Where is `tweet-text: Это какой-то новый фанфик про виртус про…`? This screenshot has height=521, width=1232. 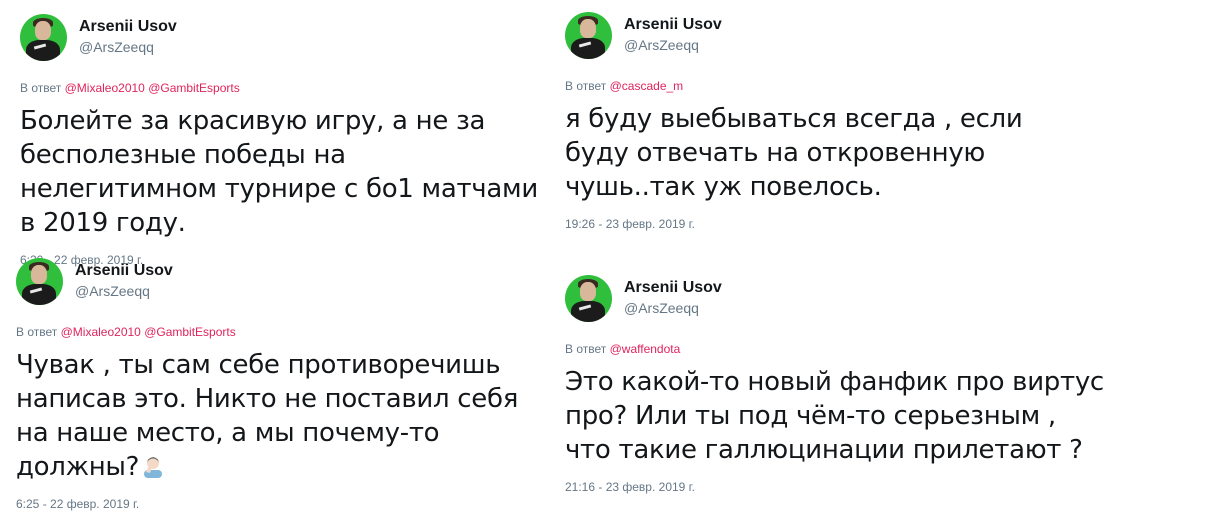 tweet-text: Это какой-то новый фанфик про виртус про… is located at coordinates (834, 416).